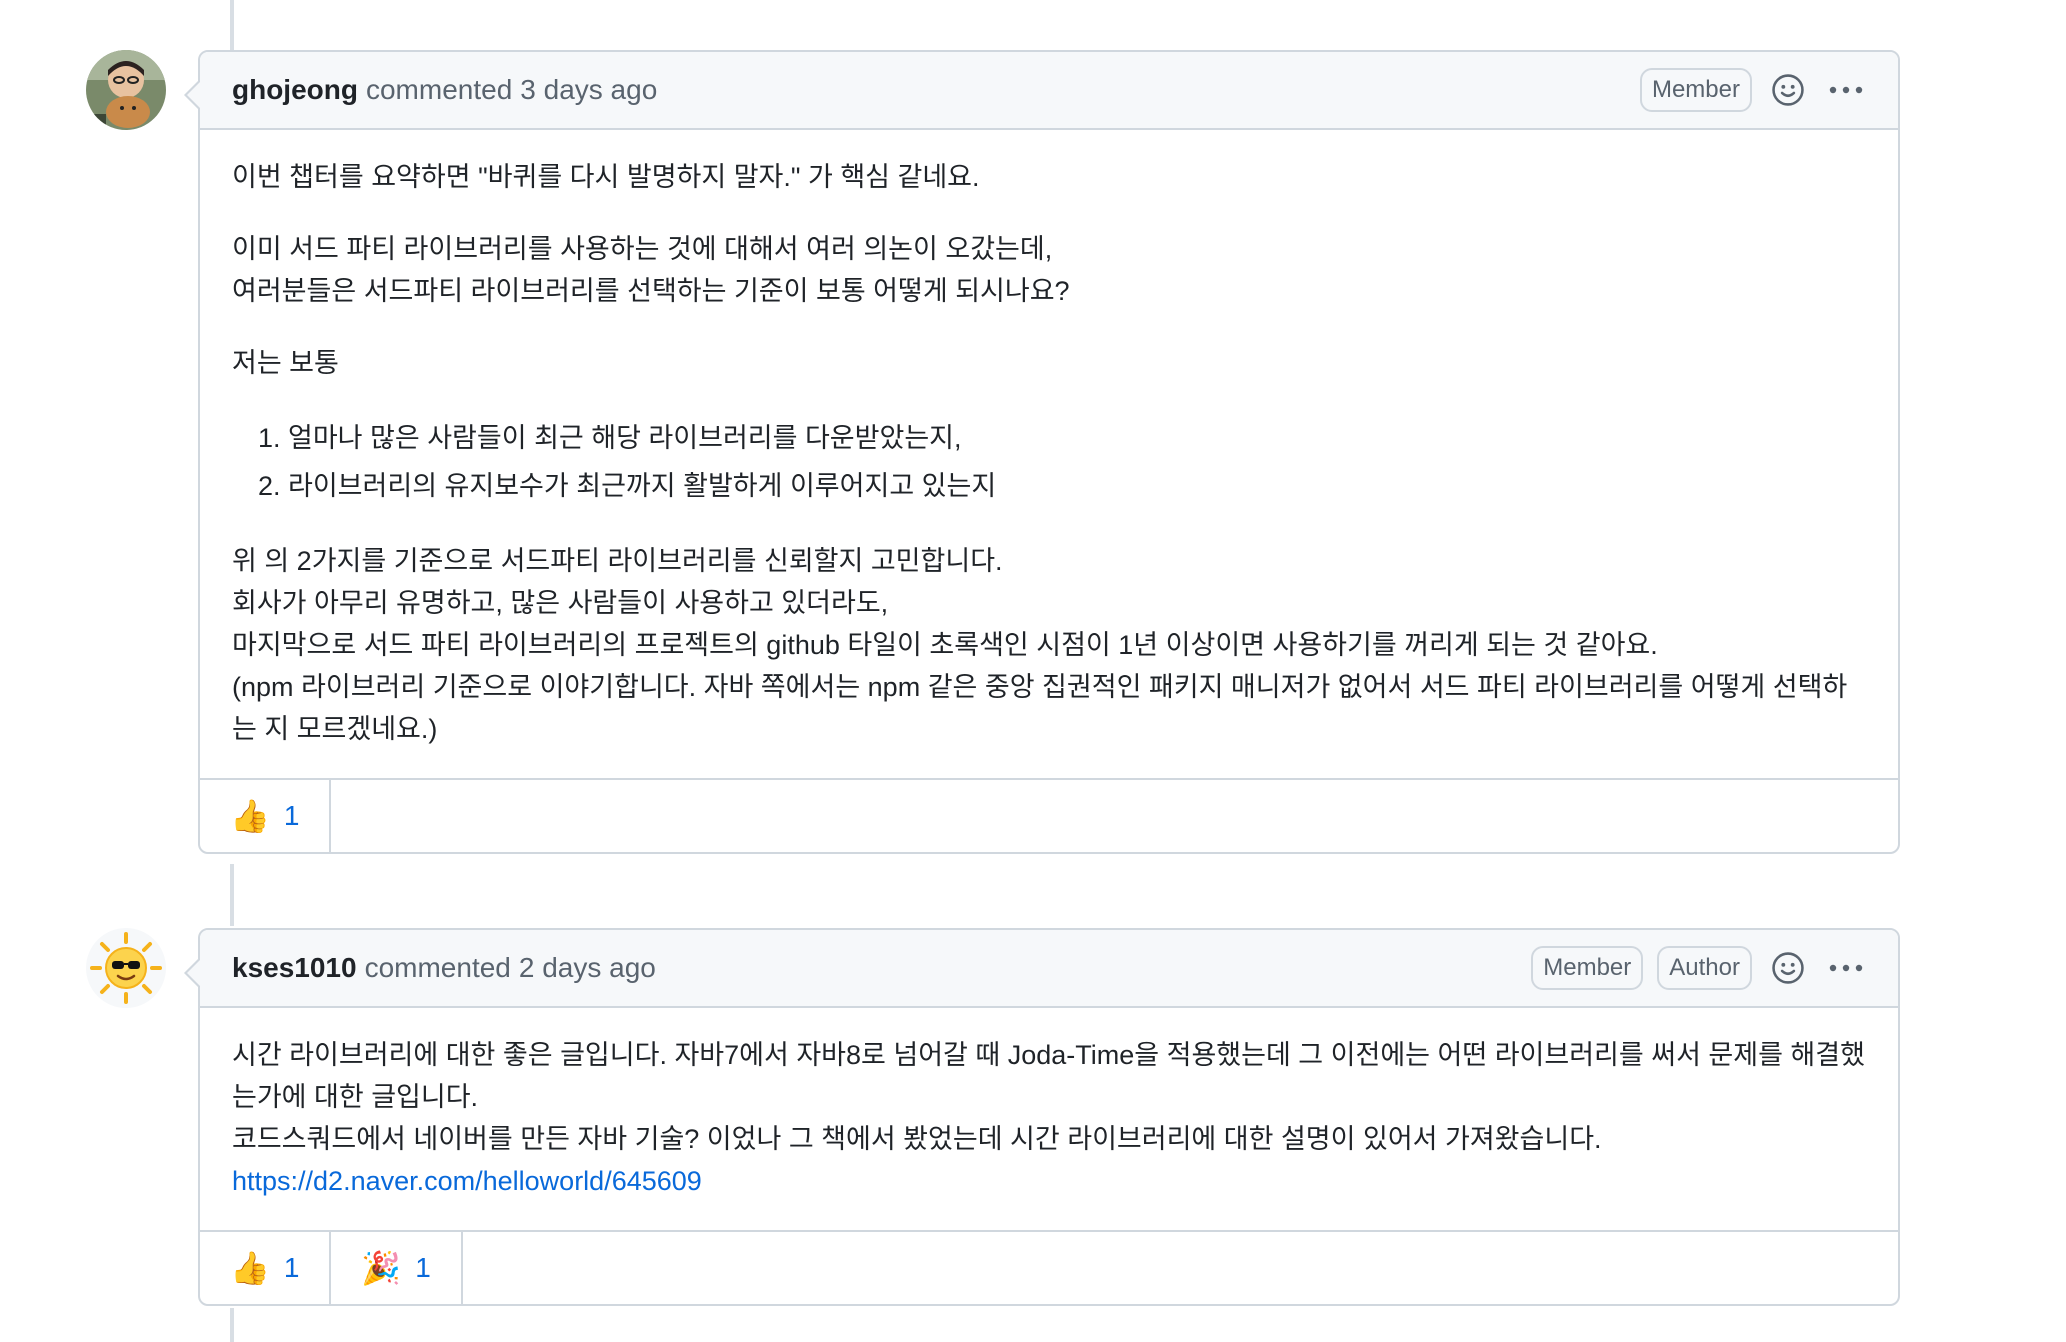  I want to click on list-item: 라이브러리의 유지보수가 최근까지 활발하게 이루어지고 있는지, so click(1078, 486).